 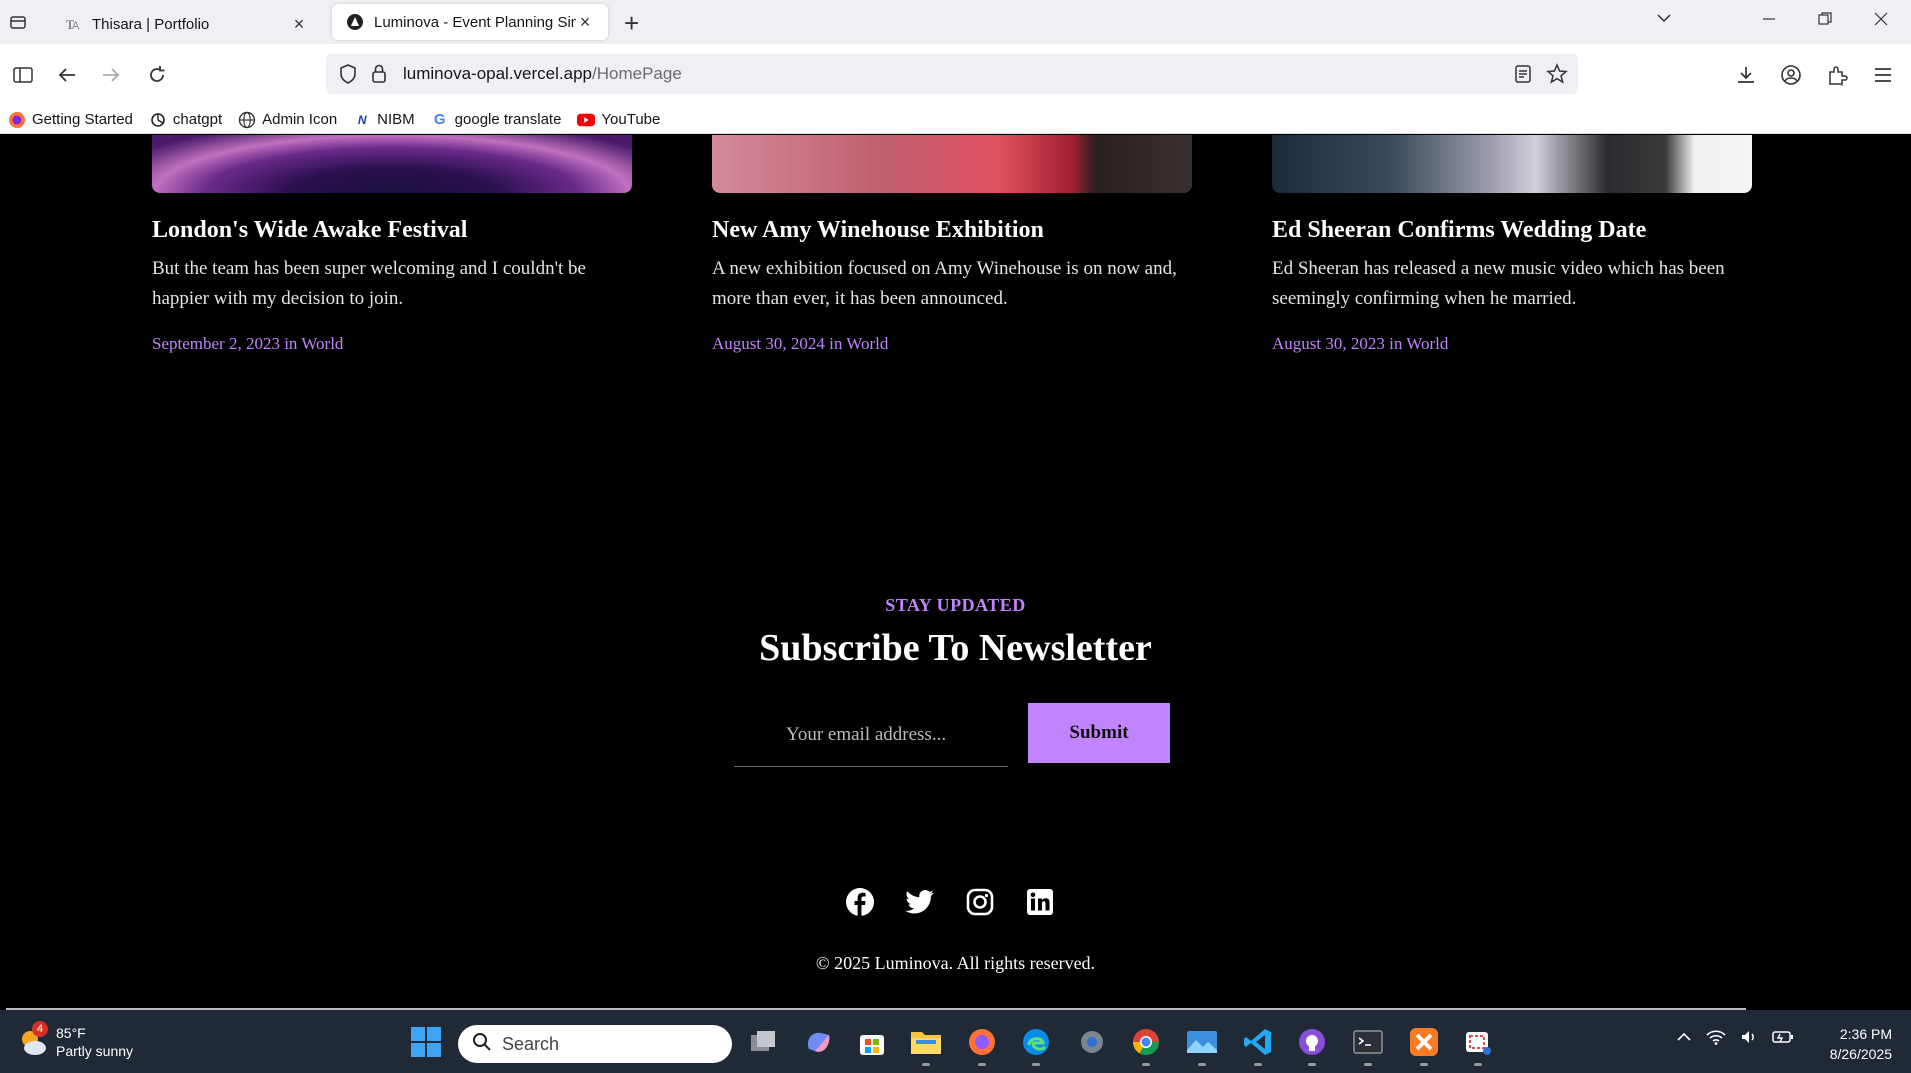 What do you see at coordinates (508, 119) in the screenshot?
I see `bookmark-label: google translate` at bounding box center [508, 119].